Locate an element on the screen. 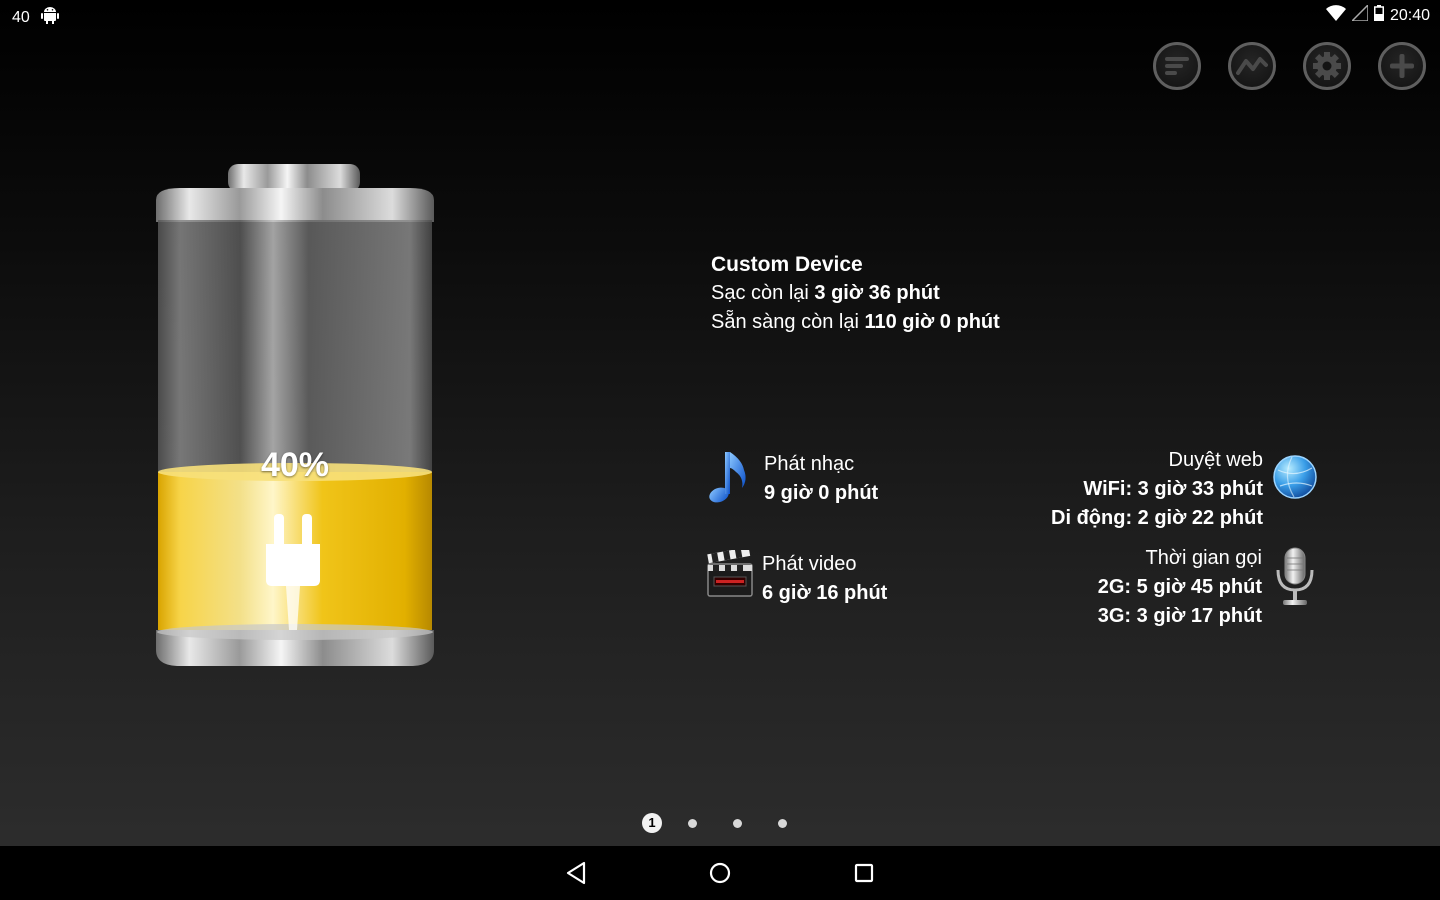 This screenshot has width=1440, height=900. battery-percent: 40% is located at coordinates (295, 465).